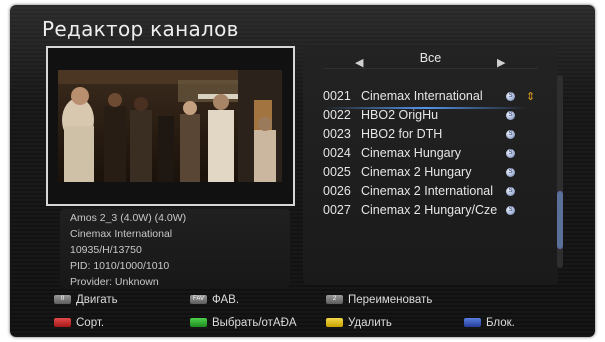 Image resolution: width=605 pixels, height=342 pixels. Describe the element at coordinates (427, 191) in the screenshot. I see `channel-name: Cinemax 2 International` at that location.